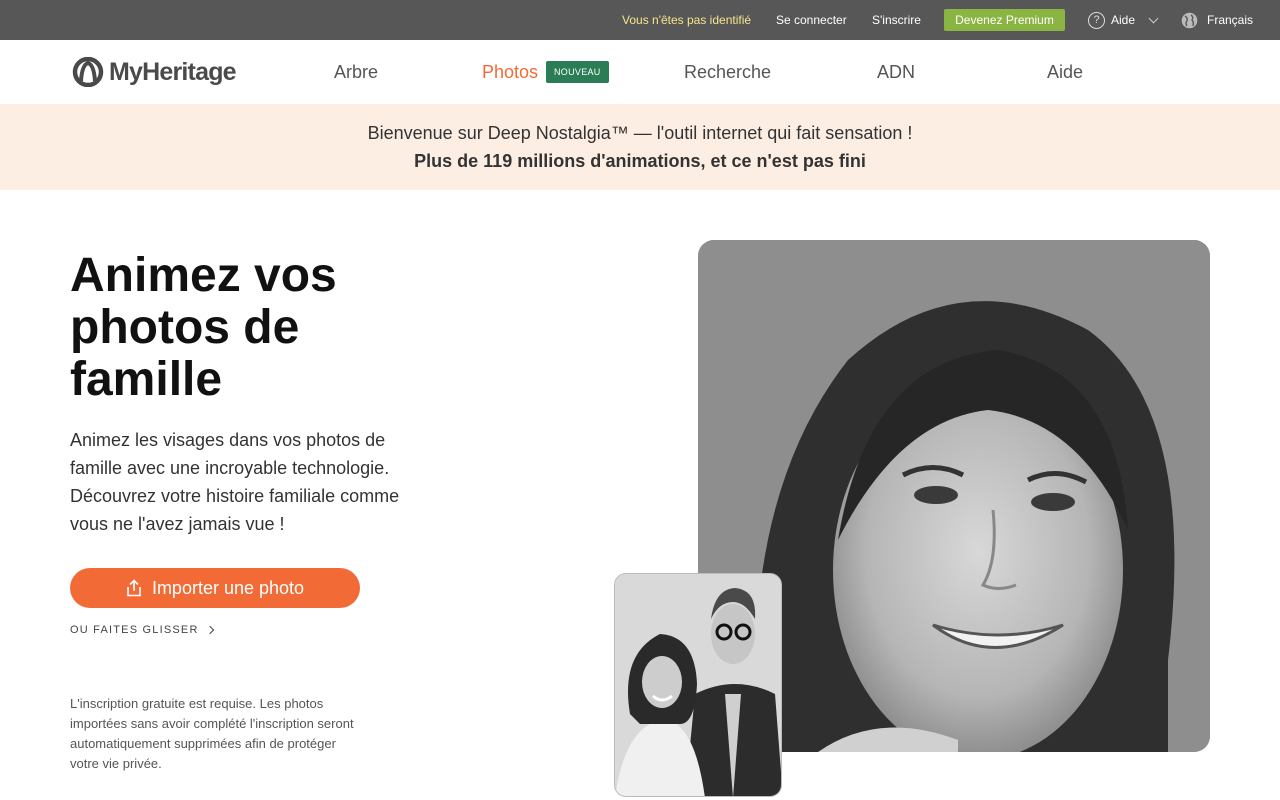 Image resolution: width=1280 pixels, height=800 pixels. I want to click on chevron-right-icon, so click(209, 630).